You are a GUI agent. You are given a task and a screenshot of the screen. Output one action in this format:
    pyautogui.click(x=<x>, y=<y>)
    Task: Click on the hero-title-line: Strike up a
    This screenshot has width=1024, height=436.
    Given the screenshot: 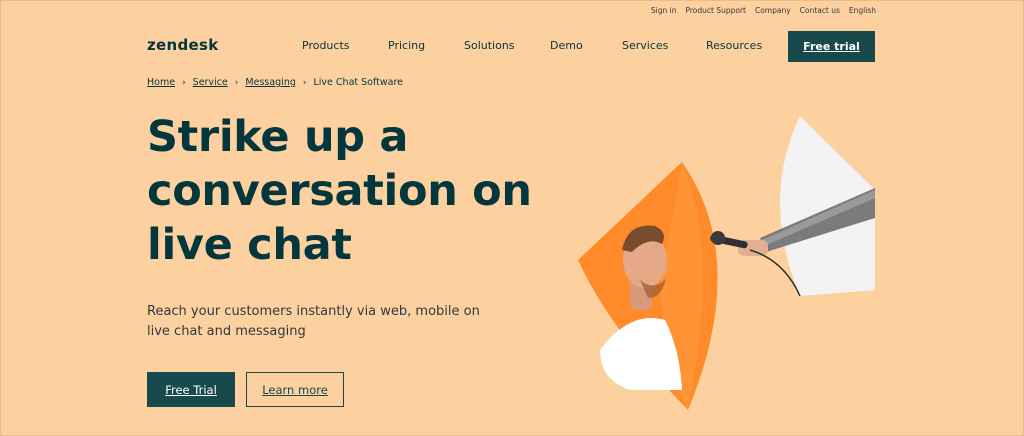 What is the action you would take?
    pyautogui.click(x=278, y=137)
    